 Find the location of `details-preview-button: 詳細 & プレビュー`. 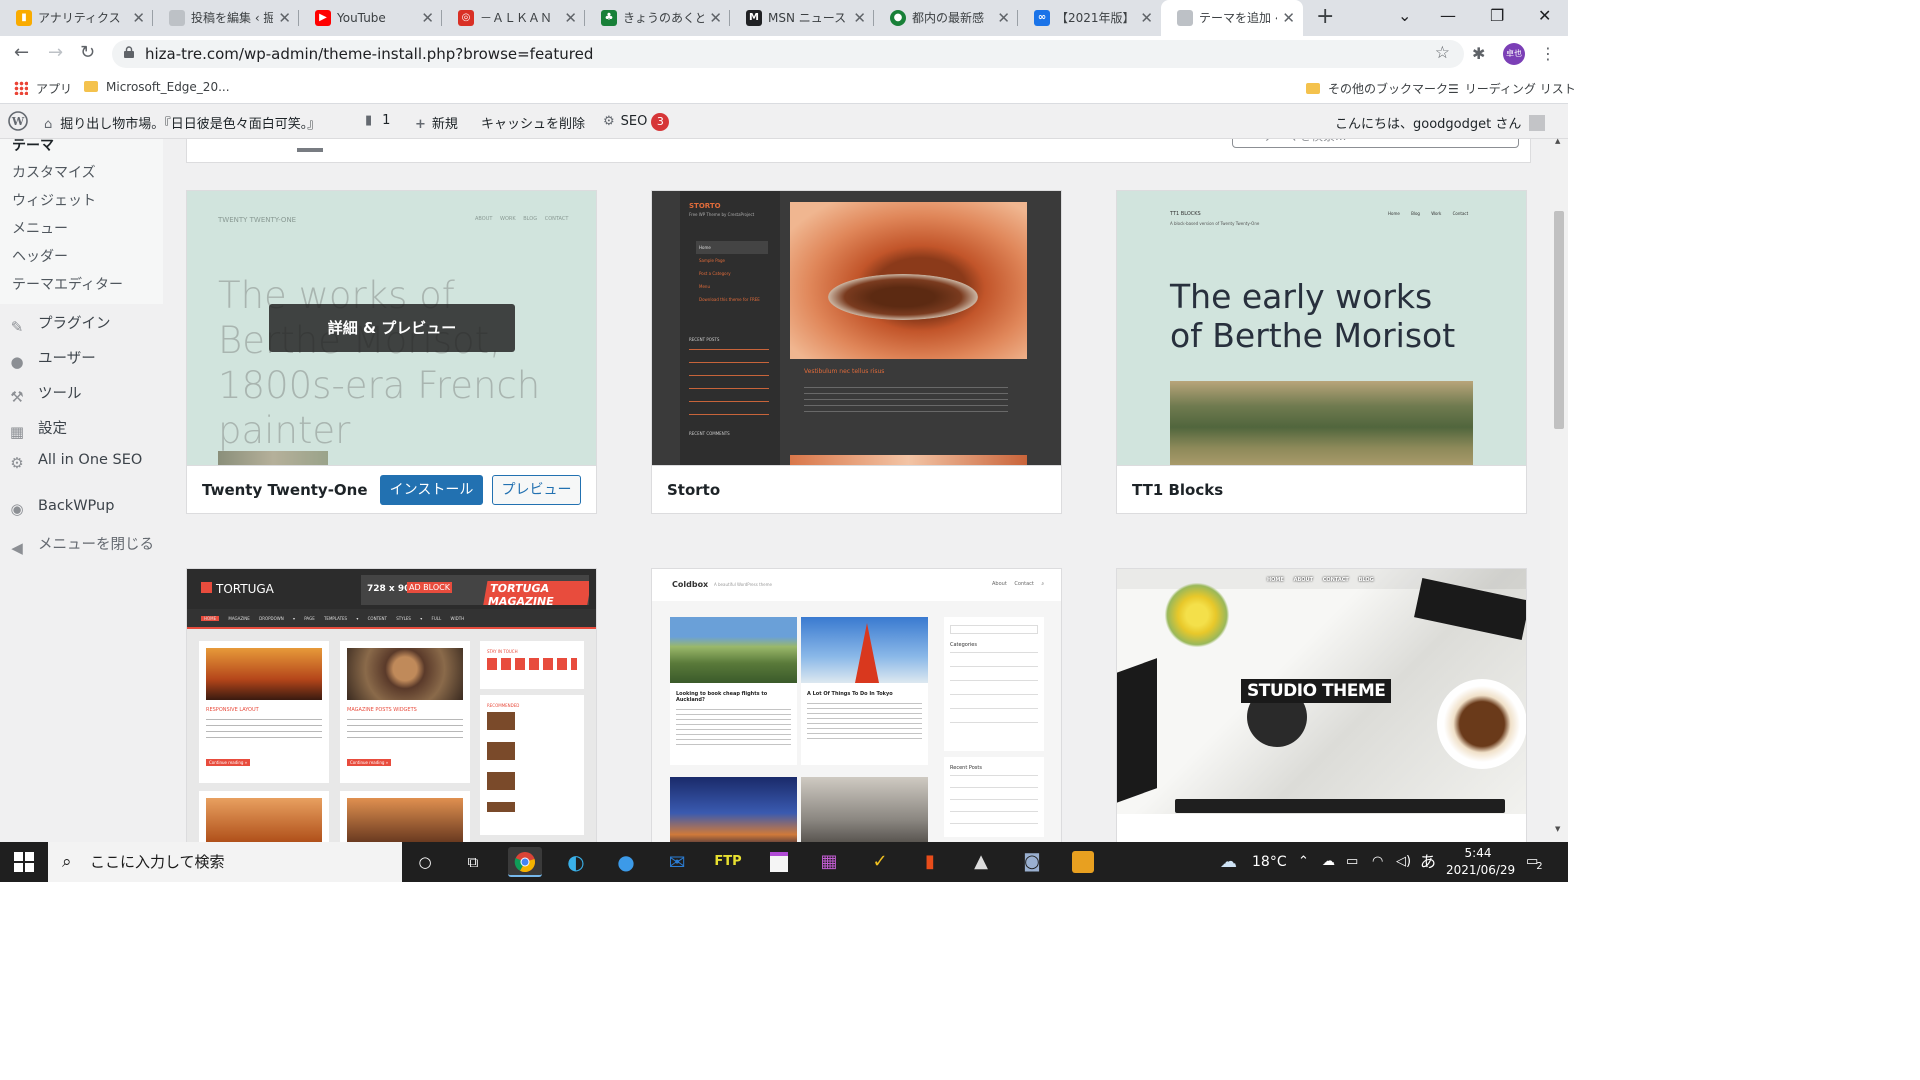

details-preview-button: 詳細 & プレビュー is located at coordinates (392, 328).